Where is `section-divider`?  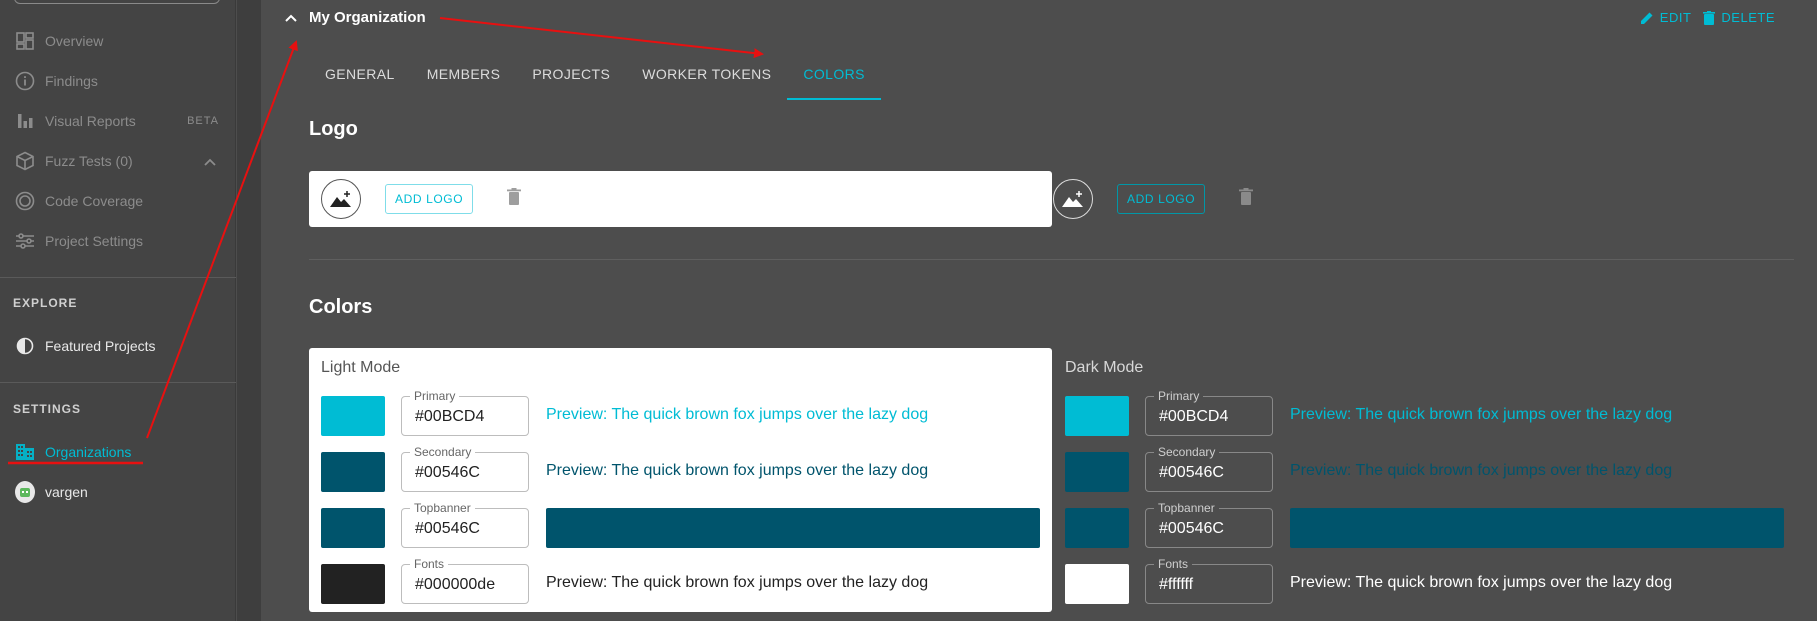 section-divider is located at coordinates (1051, 259).